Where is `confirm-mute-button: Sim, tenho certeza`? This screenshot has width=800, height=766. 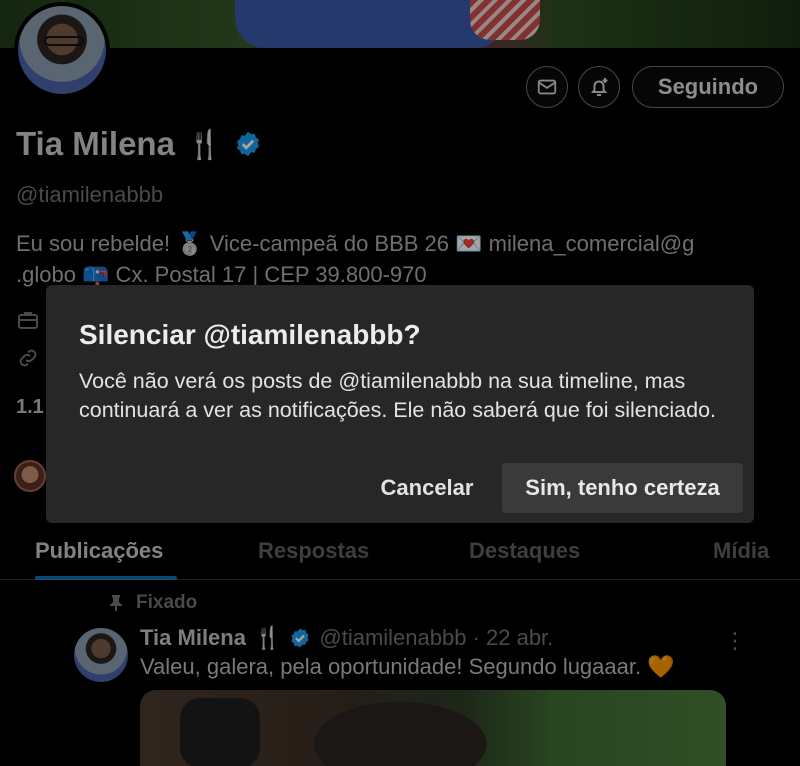 confirm-mute-button: Sim, tenho certeza is located at coordinates (622, 488).